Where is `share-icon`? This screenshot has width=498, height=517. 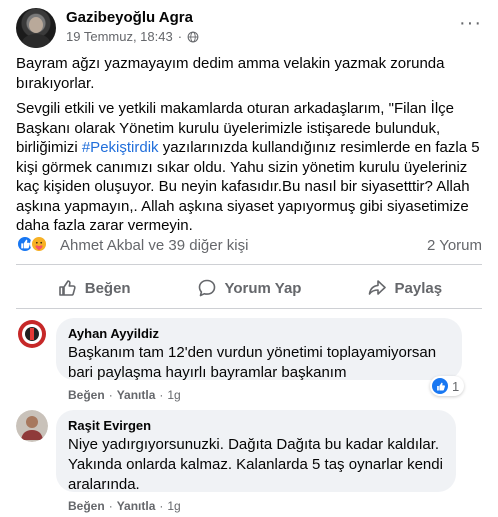
share-icon is located at coordinates (377, 287).